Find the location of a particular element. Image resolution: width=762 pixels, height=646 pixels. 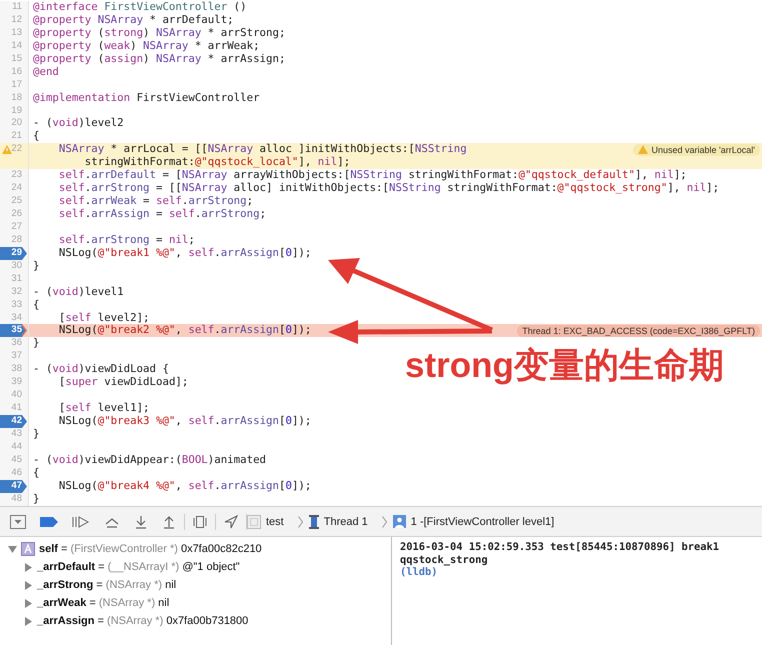

line-number: 28 is located at coordinates (16, 240).